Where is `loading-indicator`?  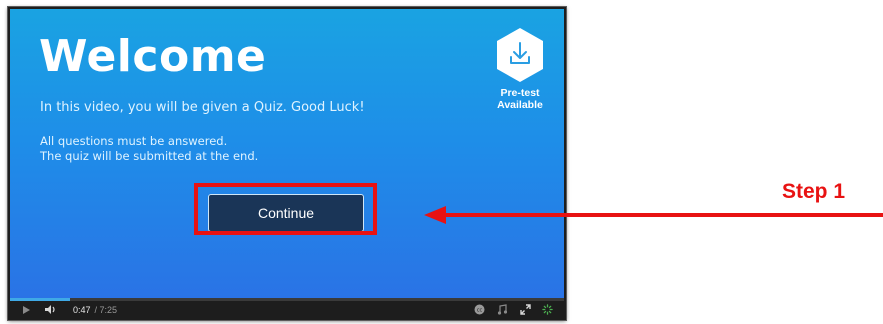
loading-indicator is located at coordinates (547, 309).